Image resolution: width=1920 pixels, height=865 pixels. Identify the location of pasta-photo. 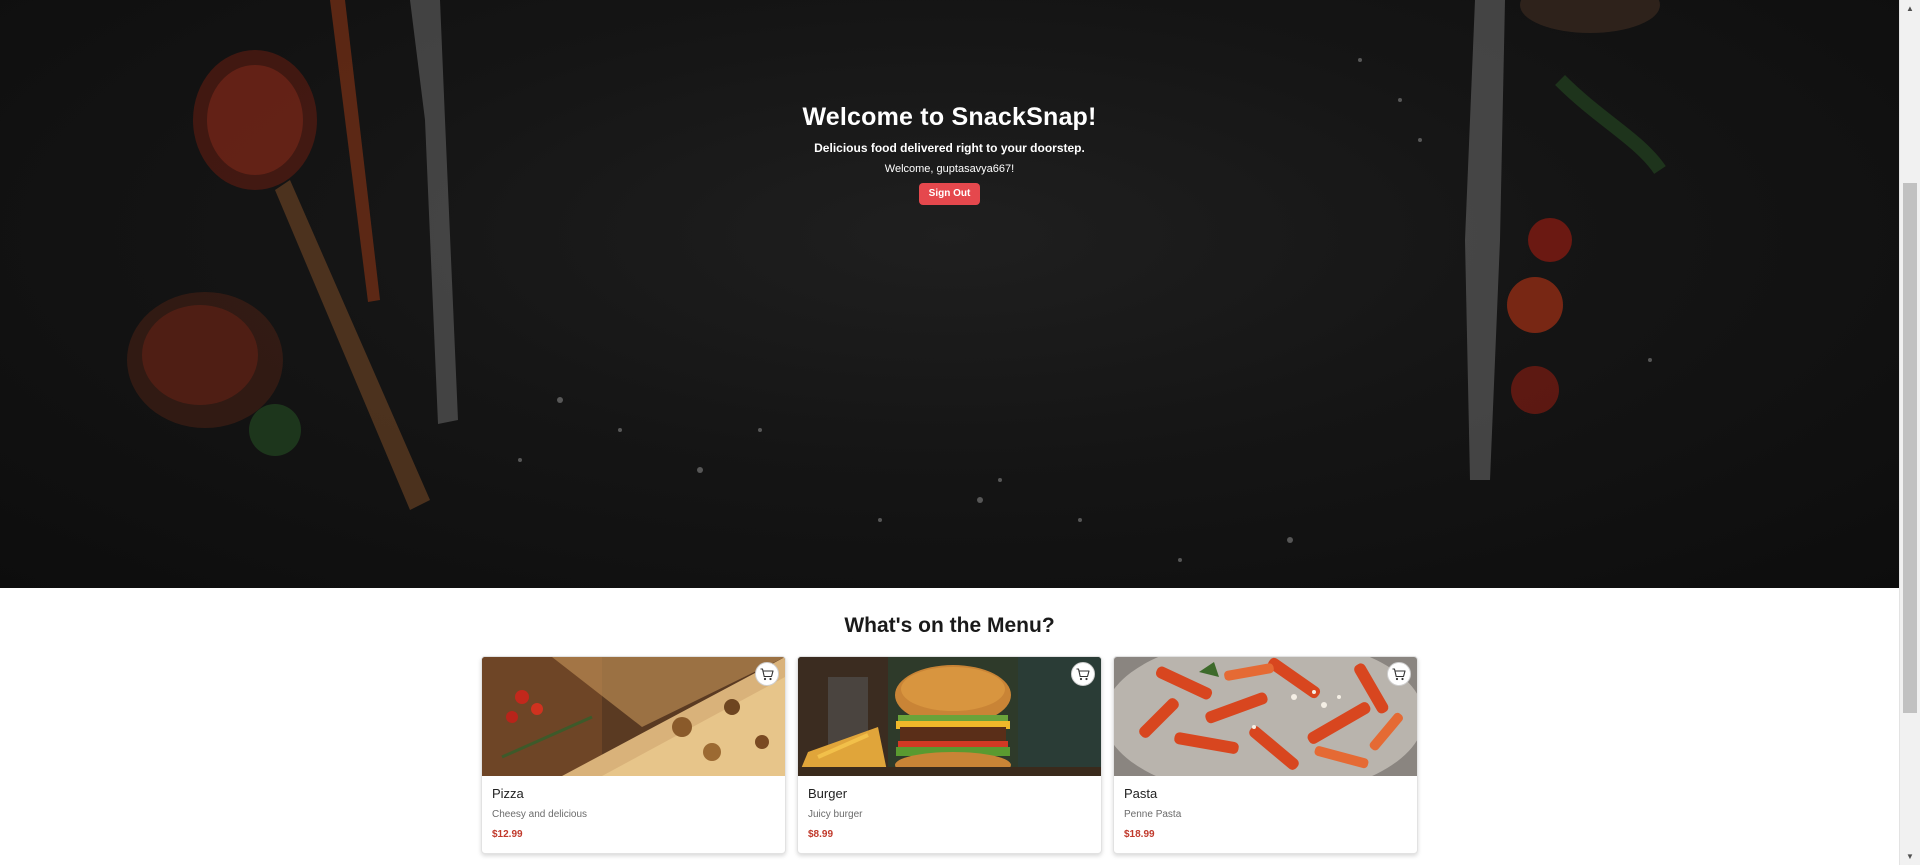
(1265, 716).